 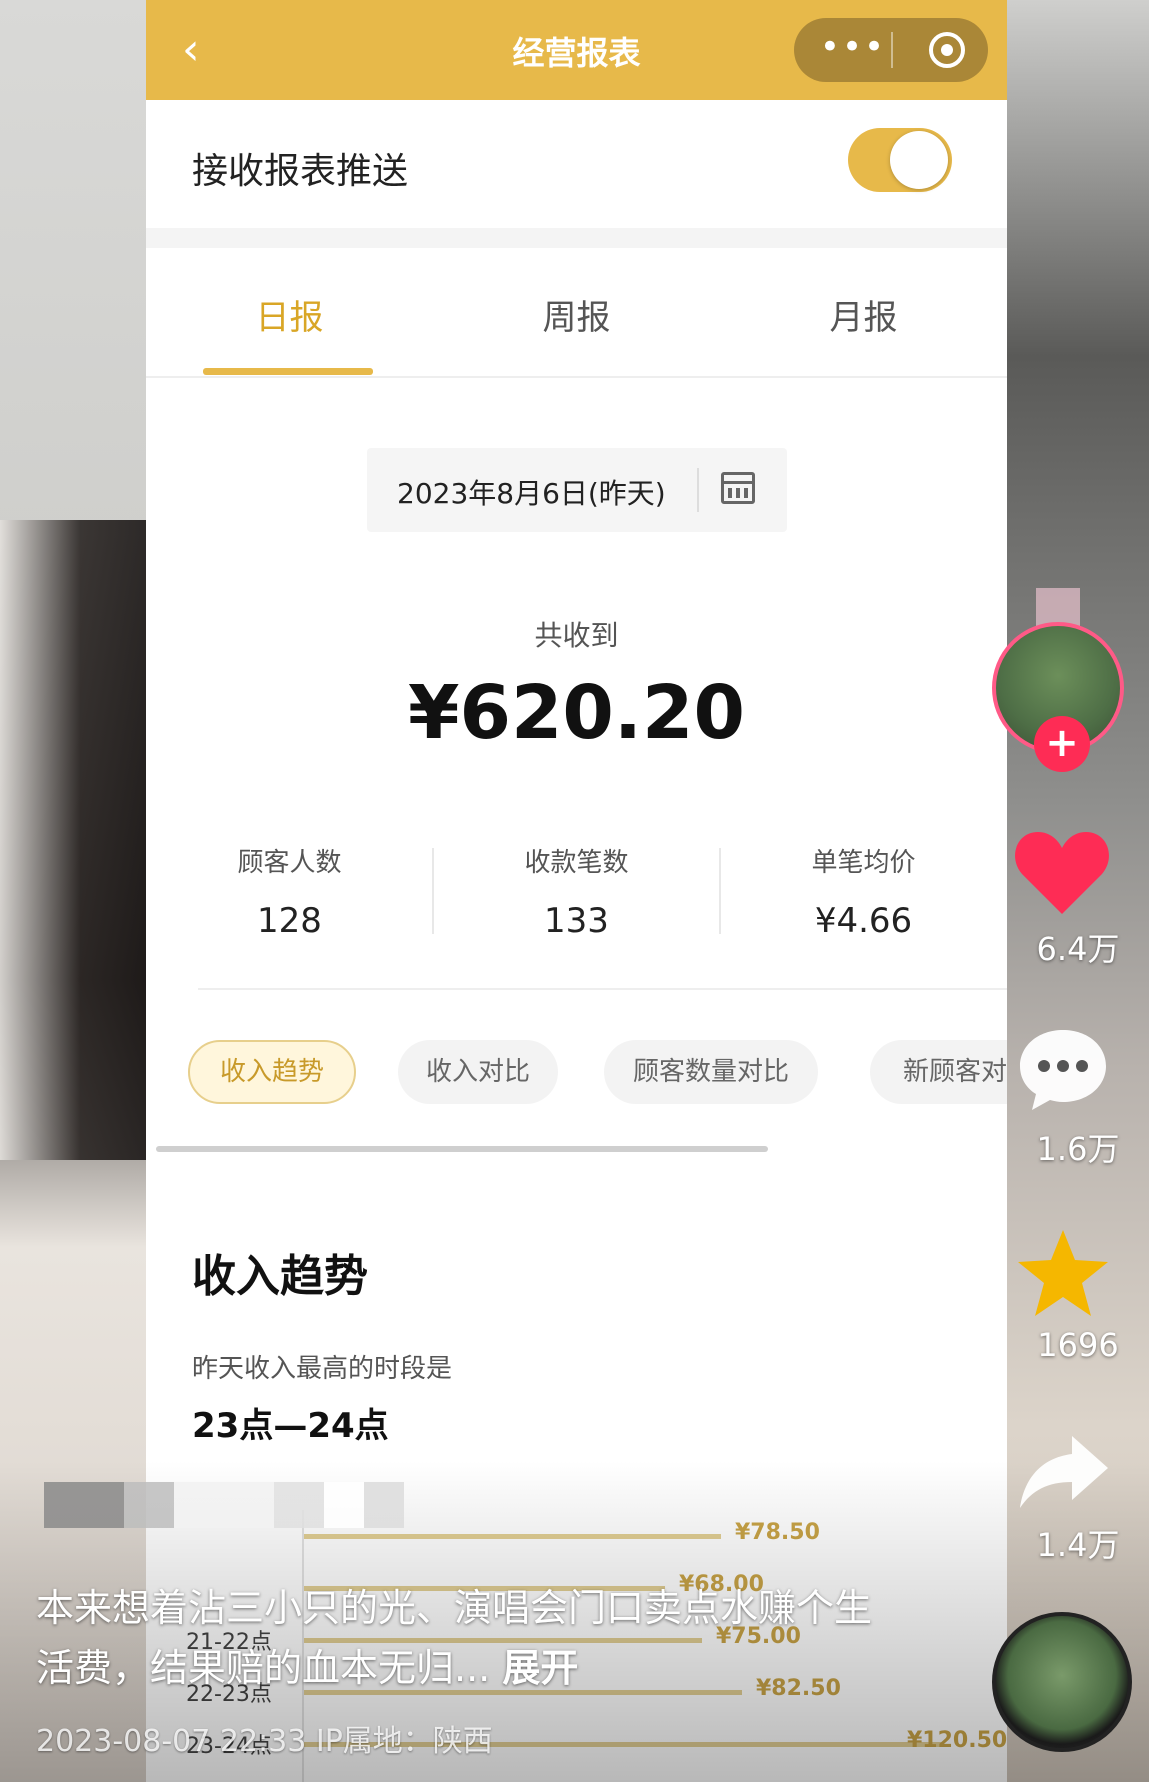 I want to click on close-miniprogram-icon, so click(x=947, y=50).